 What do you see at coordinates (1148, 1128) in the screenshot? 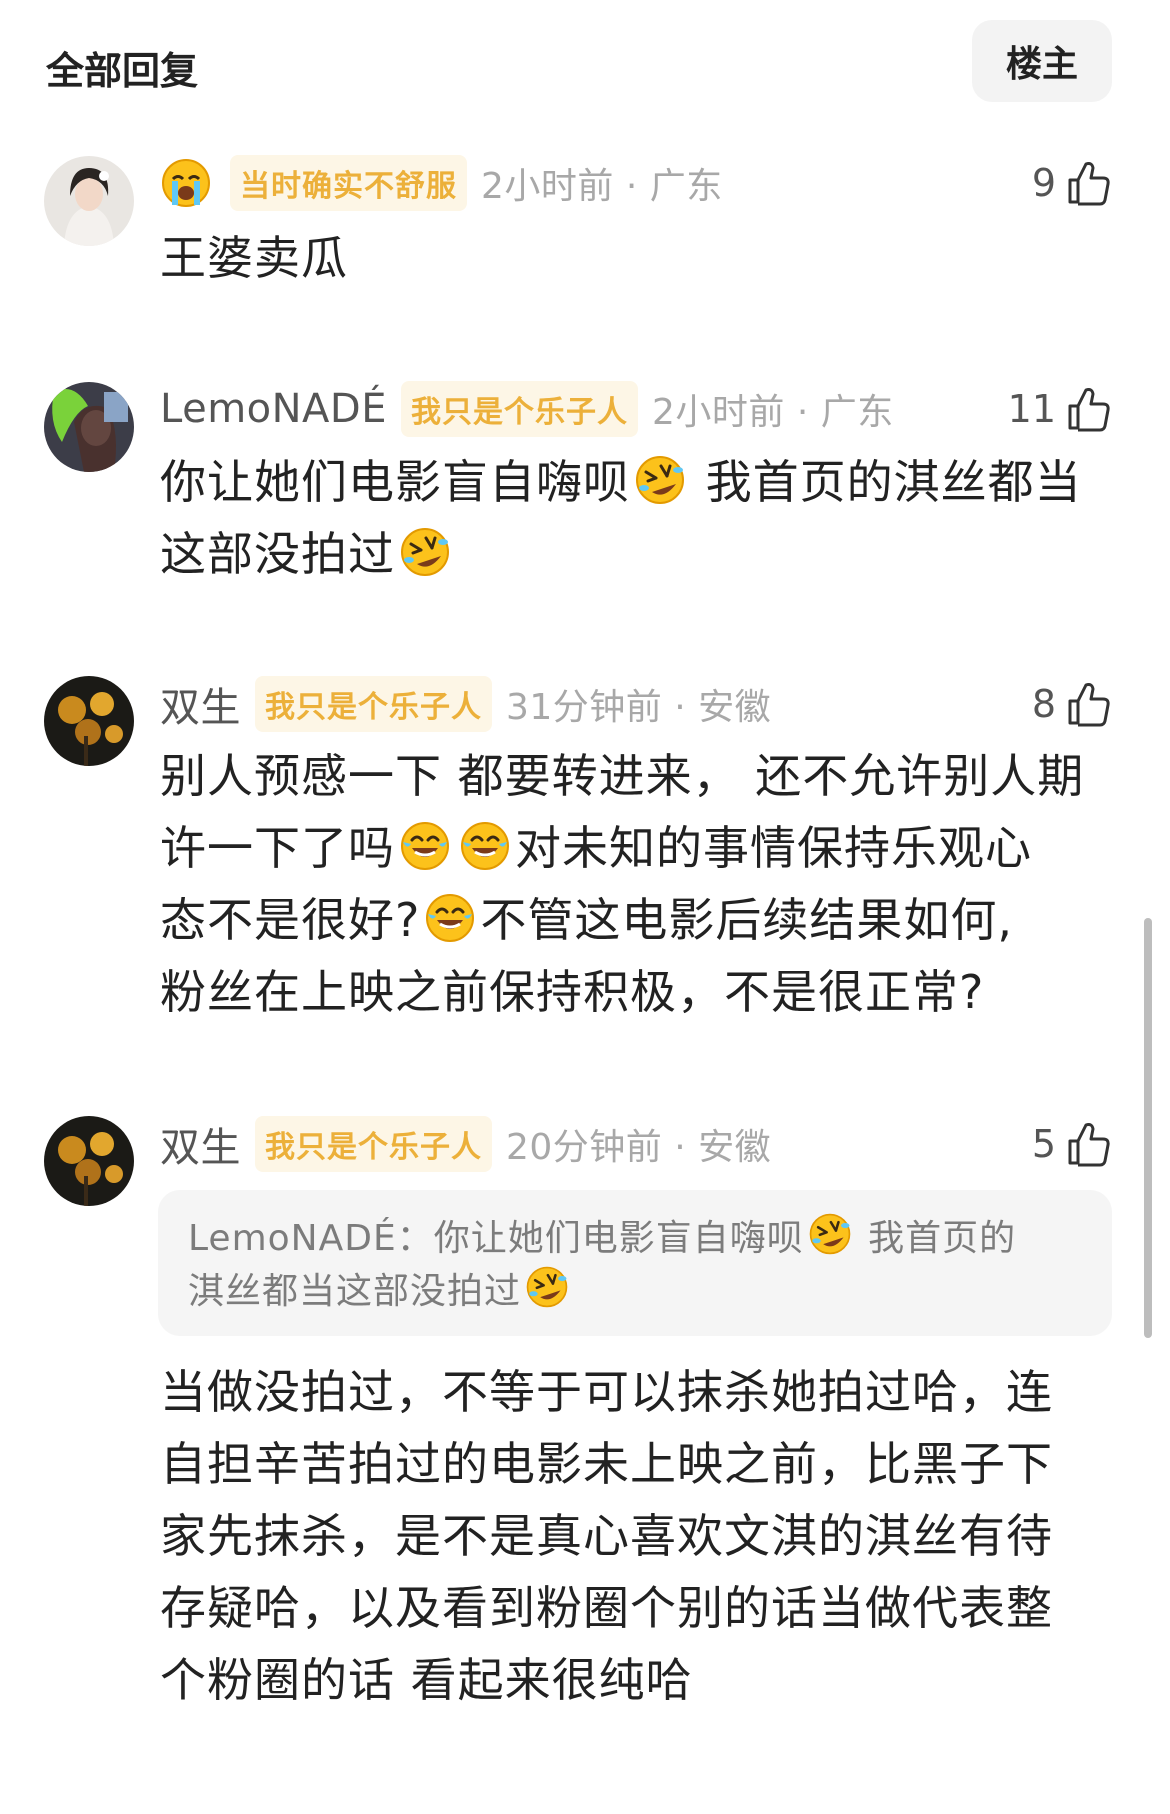
I see `scrollbar` at bounding box center [1148, 1128].